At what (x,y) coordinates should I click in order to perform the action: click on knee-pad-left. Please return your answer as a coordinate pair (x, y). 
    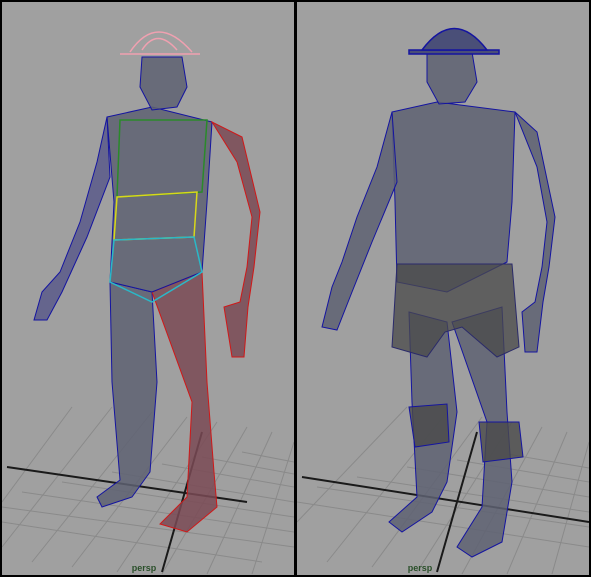
    Looking at the image, I should click on (429, 425).